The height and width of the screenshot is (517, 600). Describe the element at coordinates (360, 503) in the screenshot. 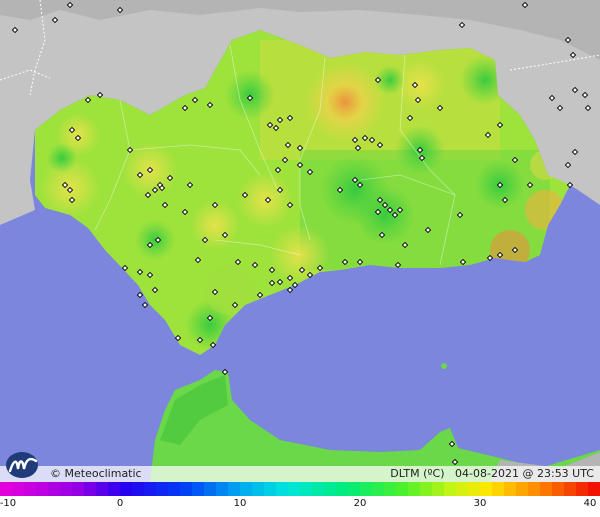

I see `scale-tick-label: 20` at that location.